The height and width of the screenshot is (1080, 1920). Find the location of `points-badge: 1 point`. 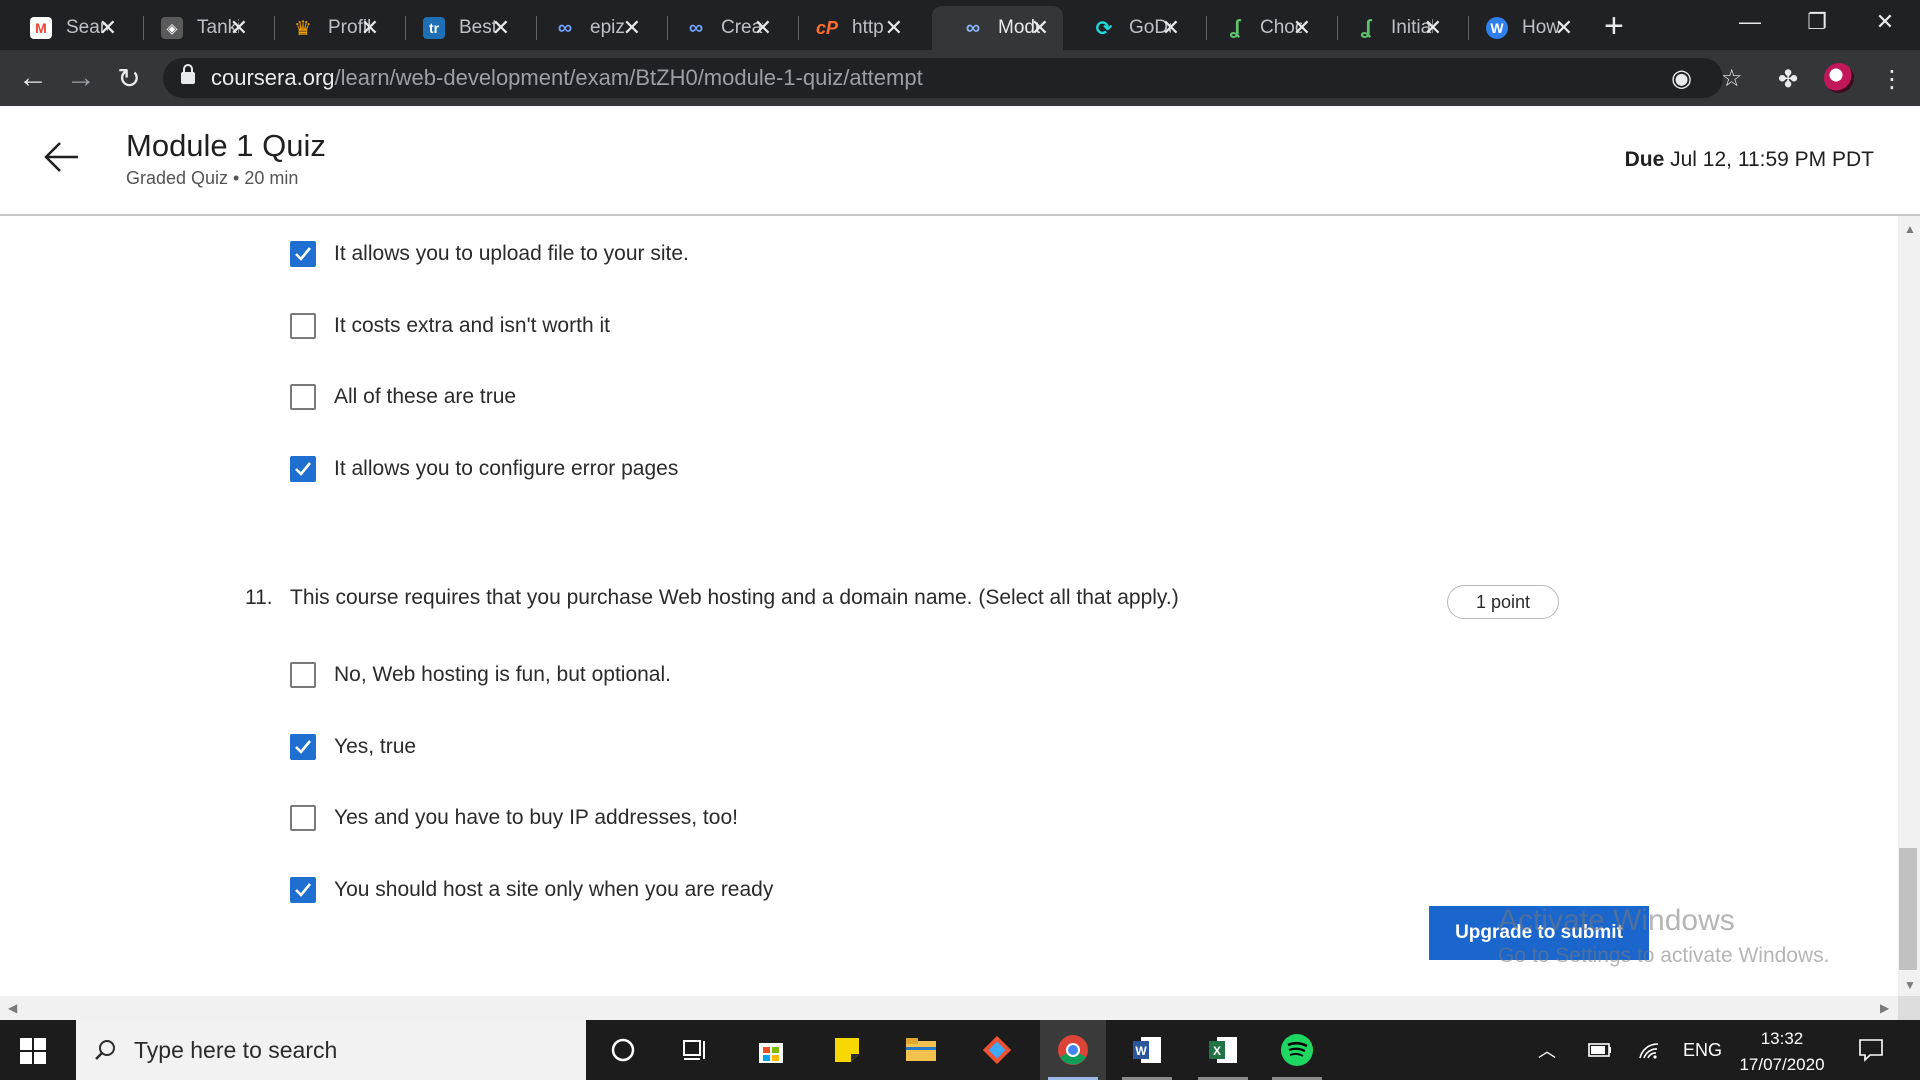

points-badge: 1 point is located at coordinates (1503, 602).